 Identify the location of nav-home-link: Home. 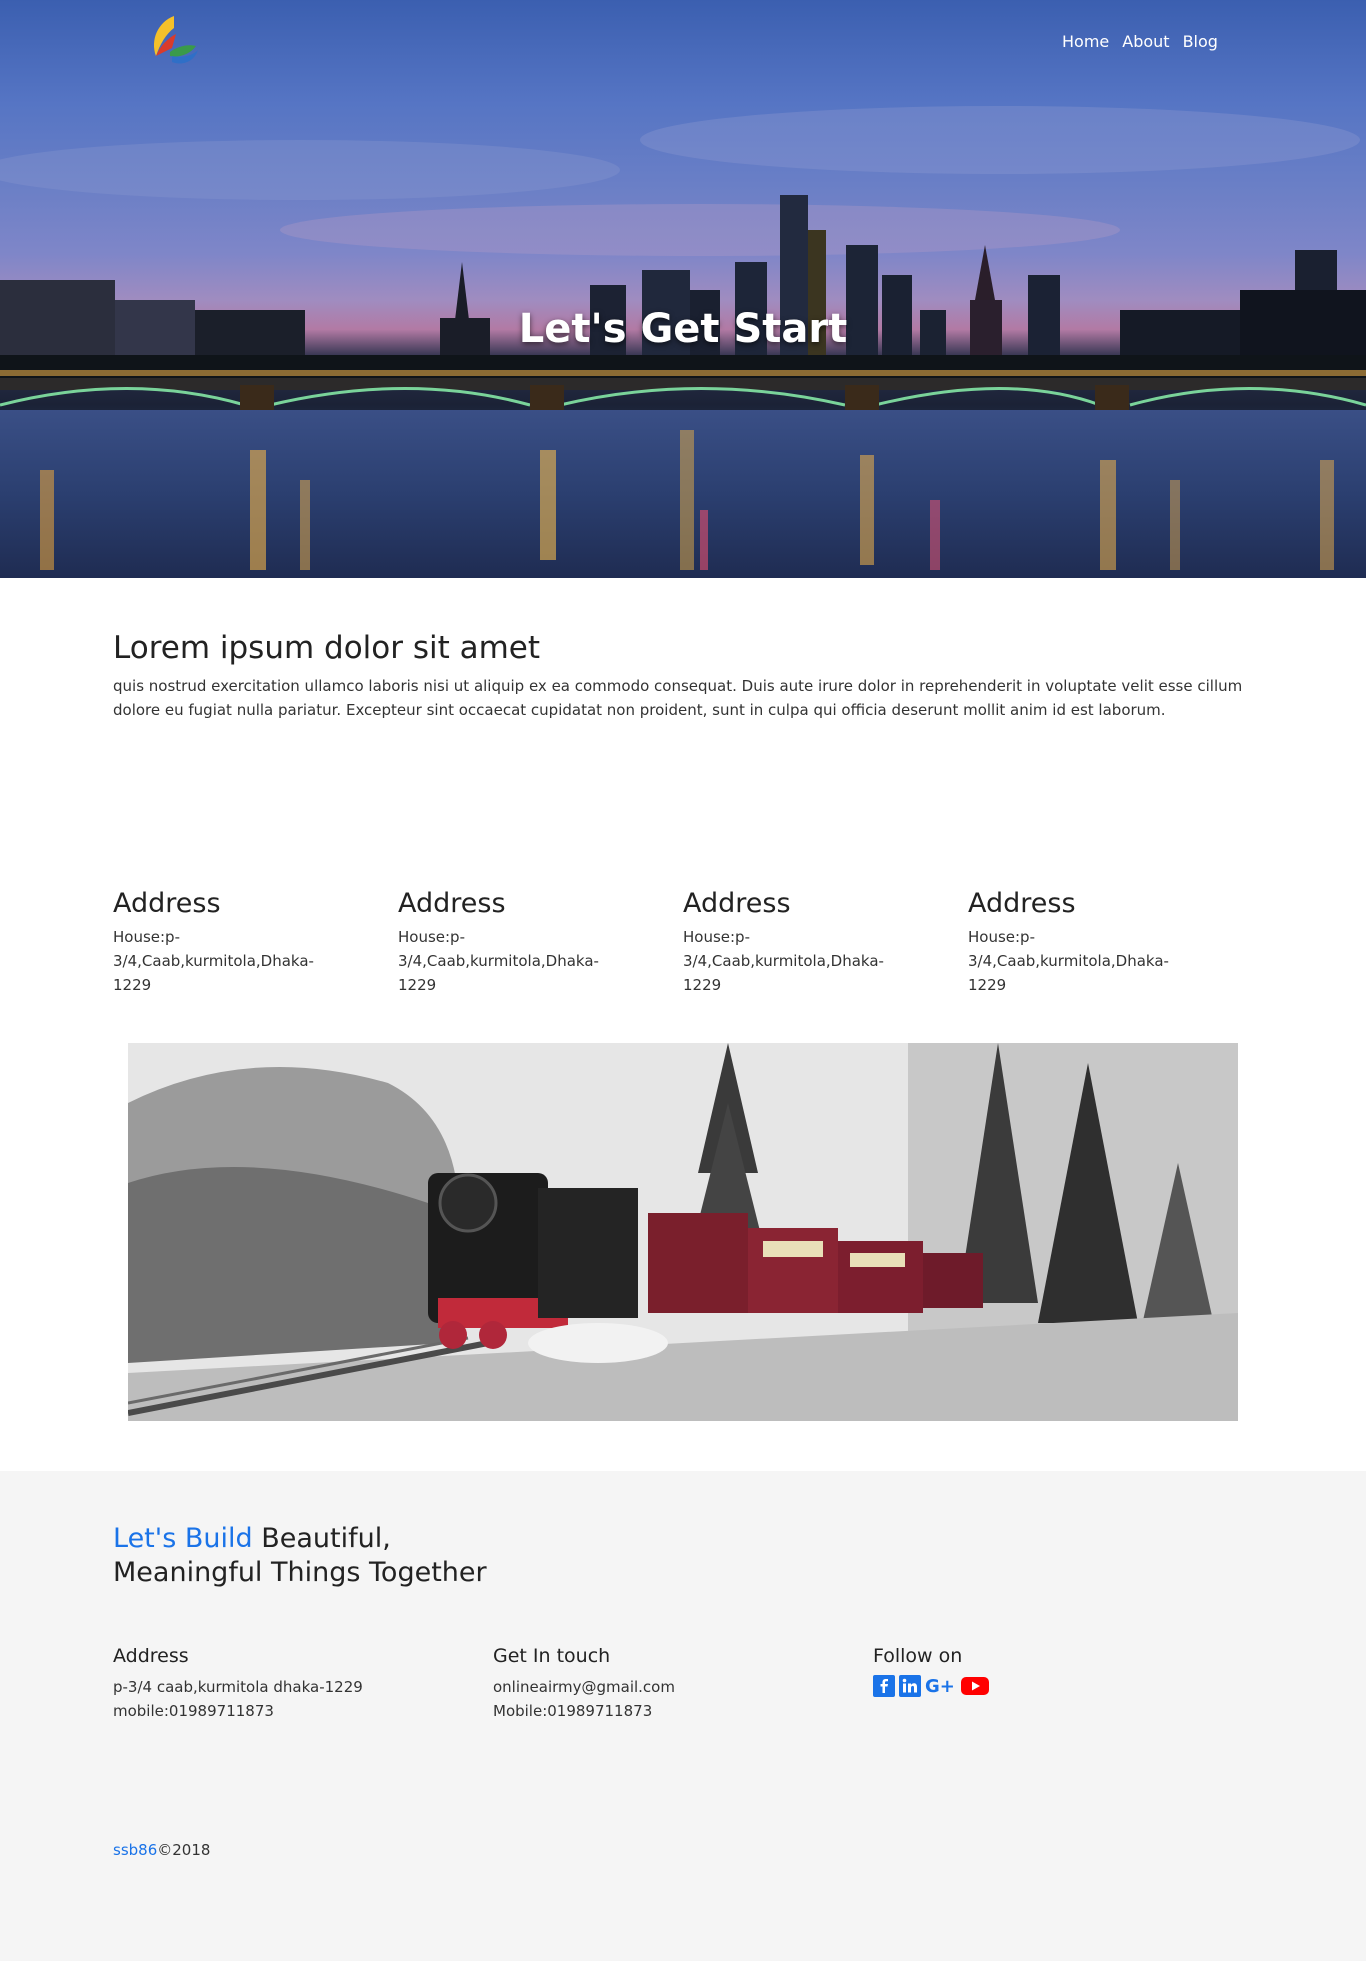
(1085, 41).